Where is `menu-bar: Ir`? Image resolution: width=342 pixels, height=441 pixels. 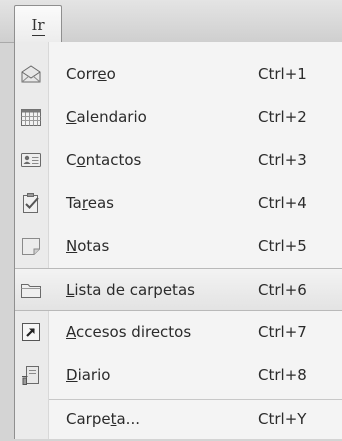 menu-bar: Ir is located at coordinates (171, 21).